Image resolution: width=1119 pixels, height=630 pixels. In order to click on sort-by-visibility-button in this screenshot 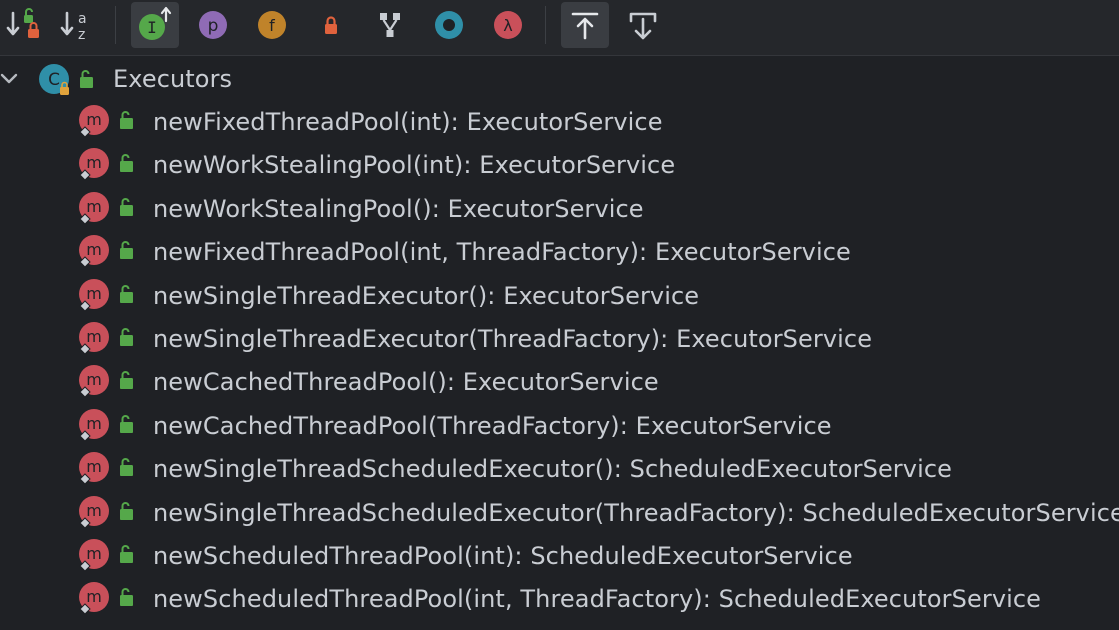, I will do `click(24, 25)`.